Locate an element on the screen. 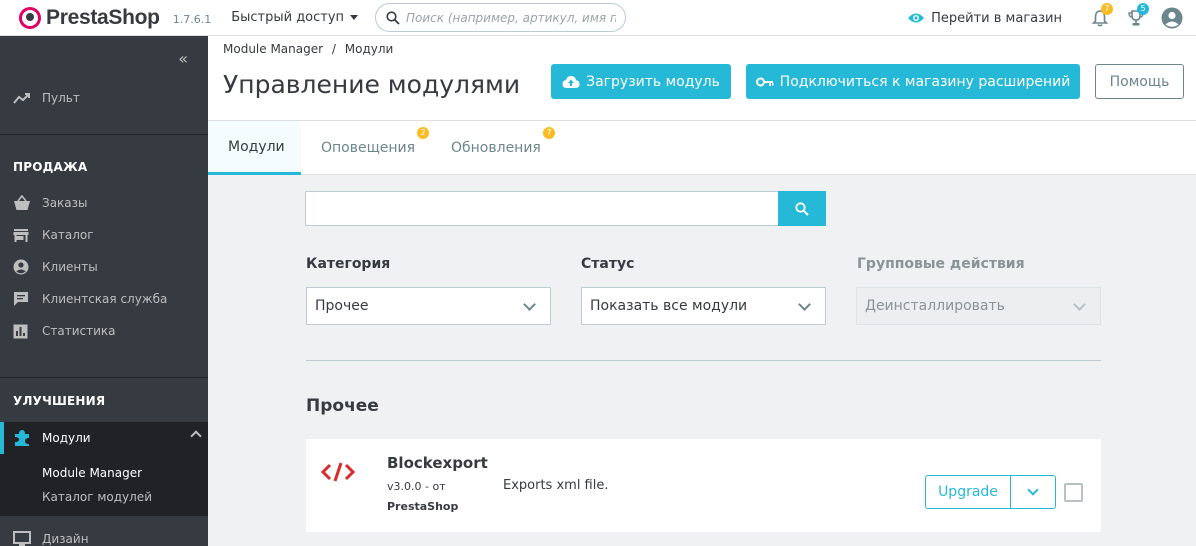 Image resolution: width=1196 pixels, height=546 pixels. tab-badge: 2 is located at coordinates (423, 133).